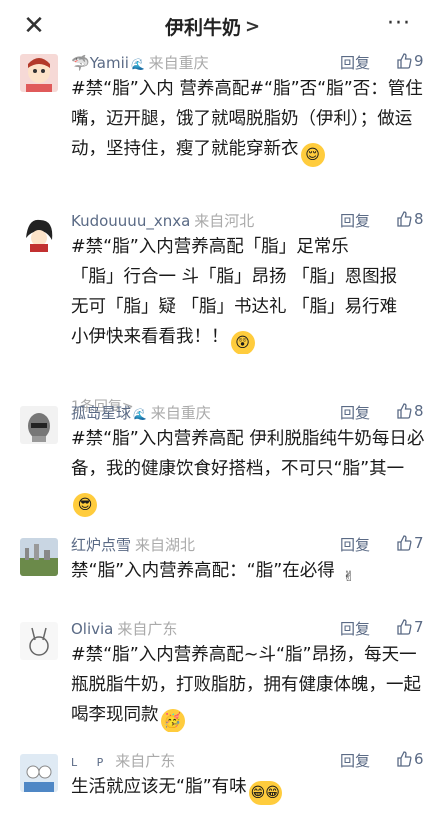 This screenshot has height=833, width=425. I want to click on close-icon: ✕, so click(34, 26).